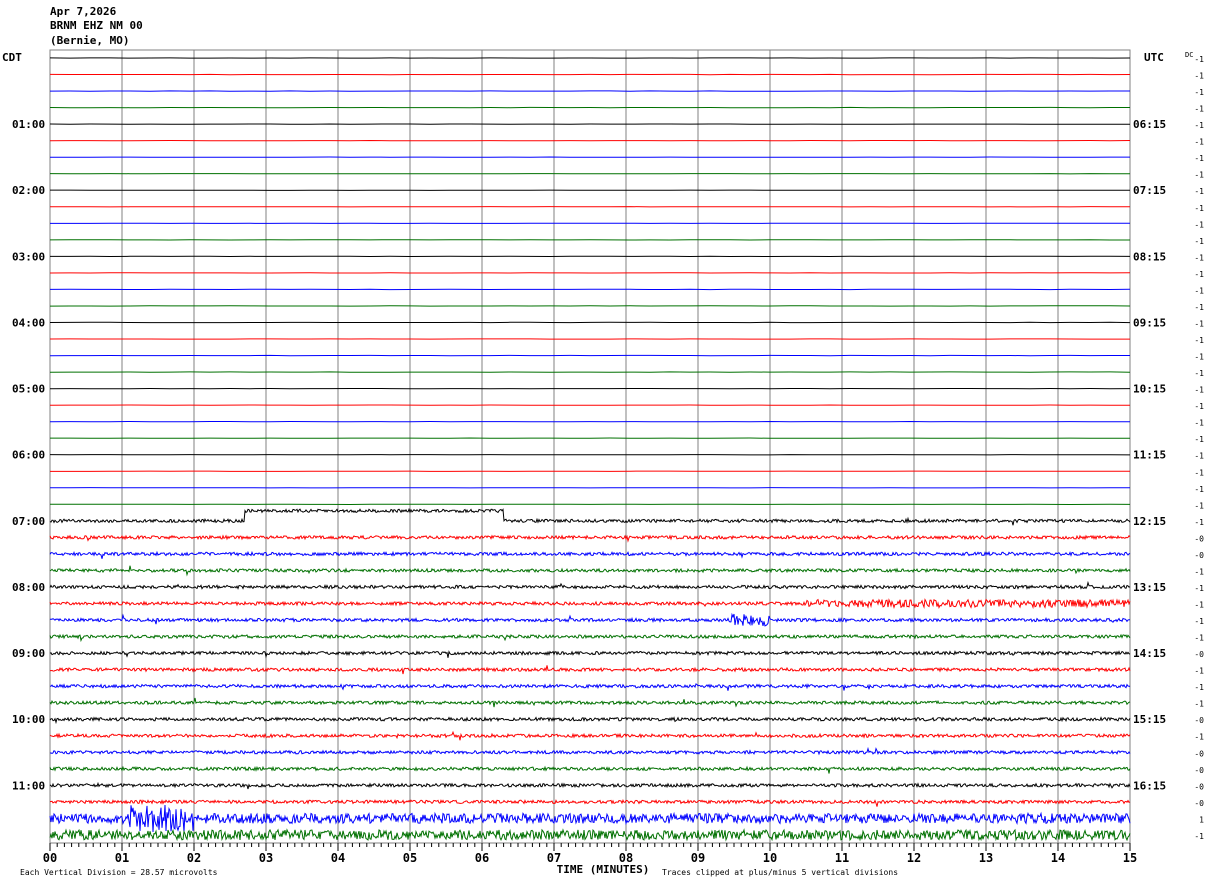 The width and height of the screenshot is (1210, 886). I want to click on x-tick-label: 04, so click(338, 858).